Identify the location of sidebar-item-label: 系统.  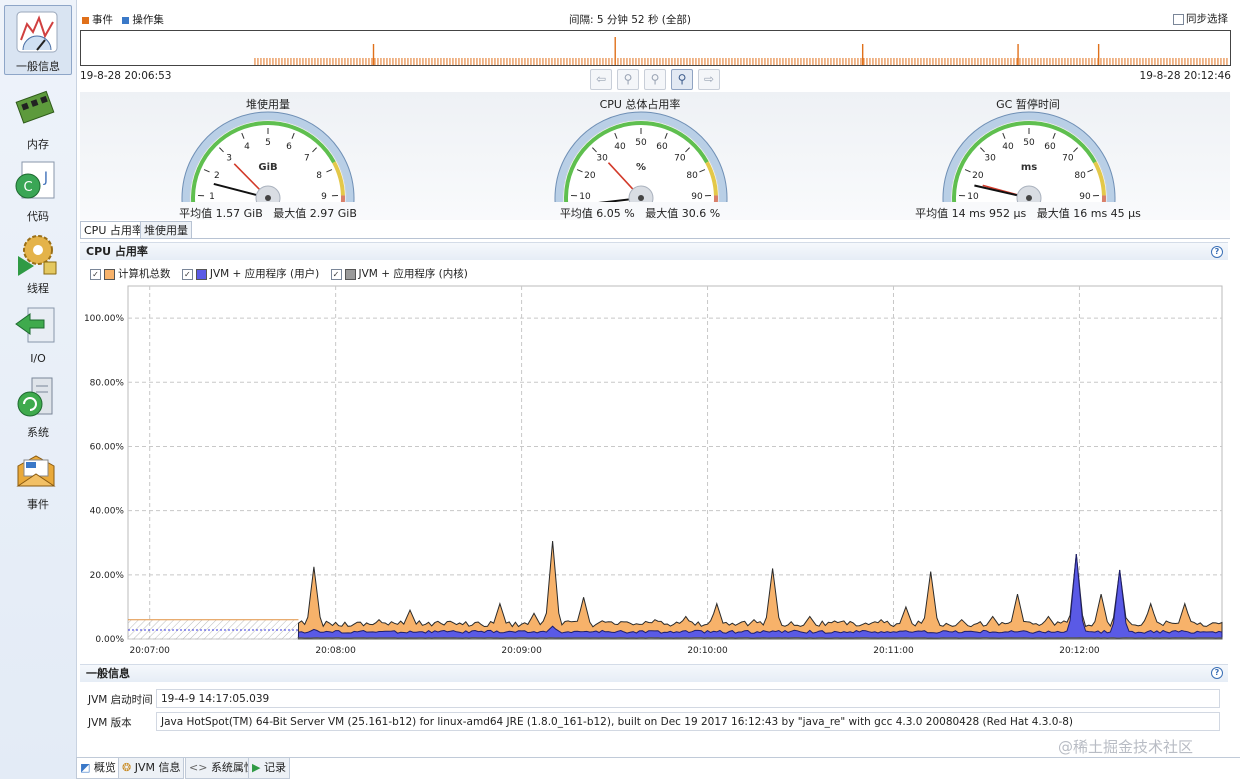
(38, 432).